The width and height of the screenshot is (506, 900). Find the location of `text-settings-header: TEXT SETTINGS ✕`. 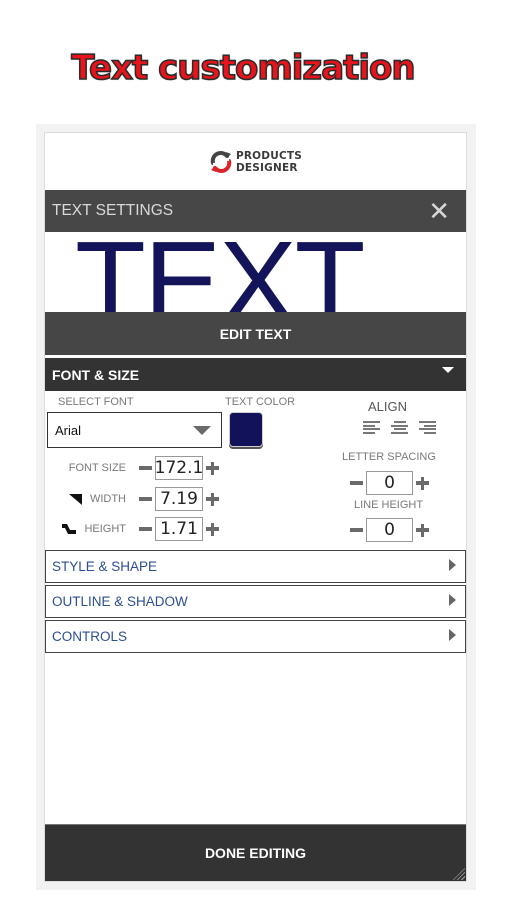

text-settings-header: TEXT SETTINGS ✕ is located at coordinates (255, 211).